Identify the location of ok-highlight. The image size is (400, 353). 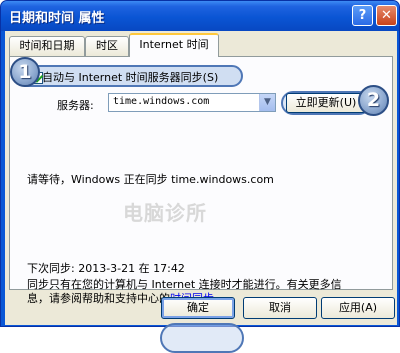
(202, 338).